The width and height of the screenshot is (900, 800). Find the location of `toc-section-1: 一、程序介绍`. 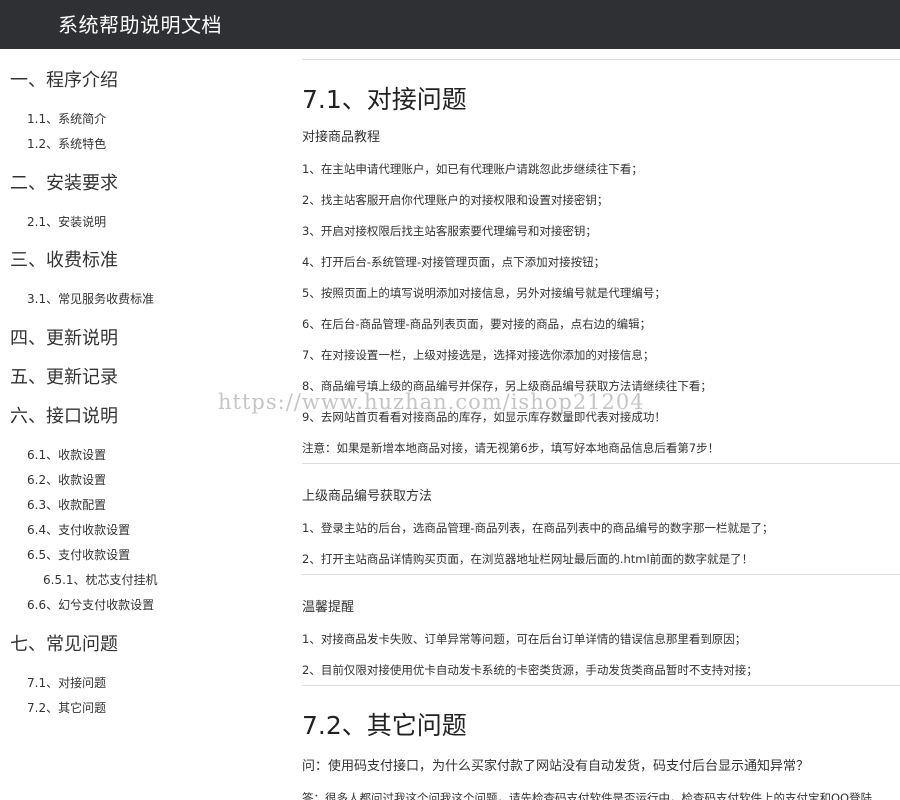

toc-section-1: 一、程序介绍 is located at coordinates (64, 81).